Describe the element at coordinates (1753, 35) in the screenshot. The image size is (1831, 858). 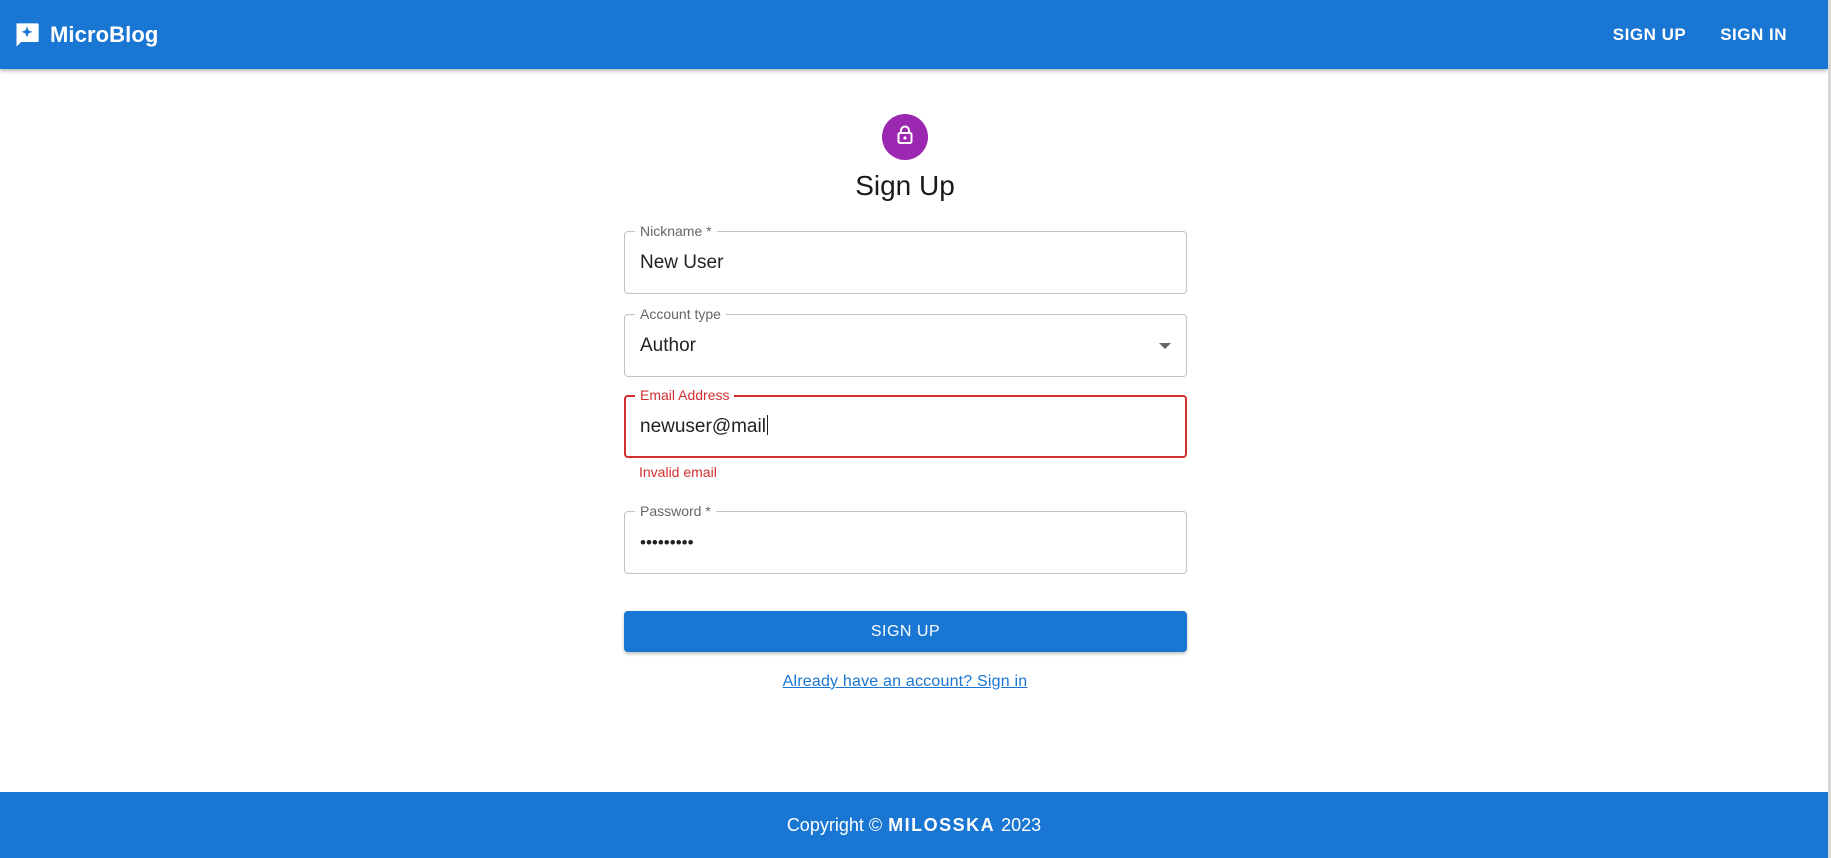
I see `nav-sign-in-button: SIGN IN` at that location.